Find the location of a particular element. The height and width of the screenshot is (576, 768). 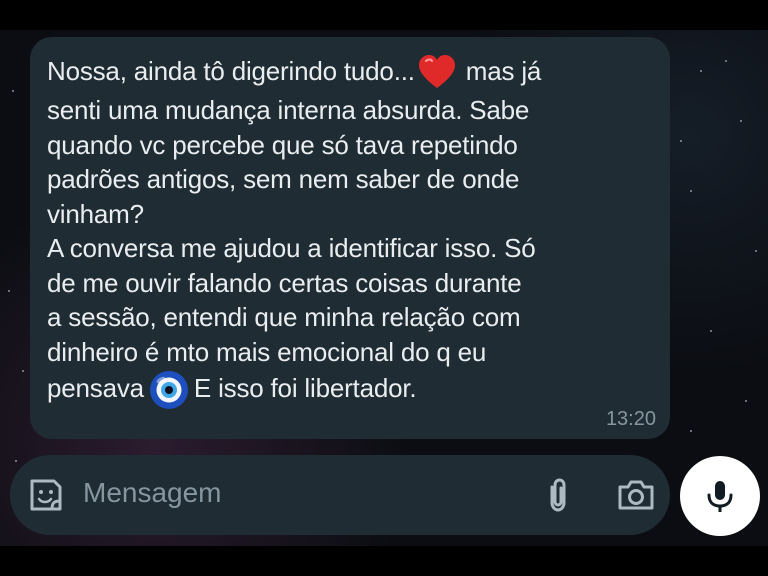

camera-icon is located at coordinates (636, 495).